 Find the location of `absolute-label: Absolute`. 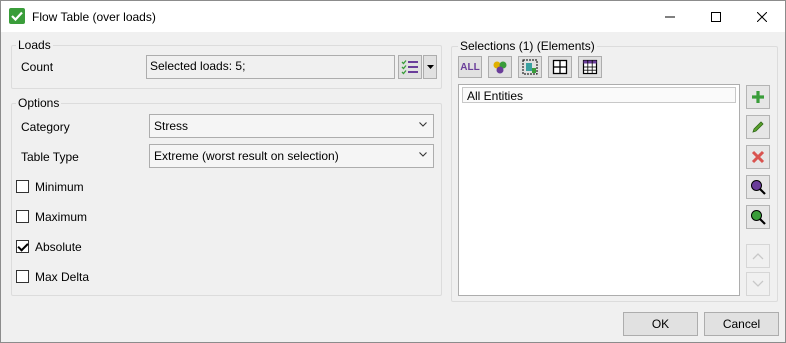

absolute-label: Absolute is located at coordinates (58, 247).